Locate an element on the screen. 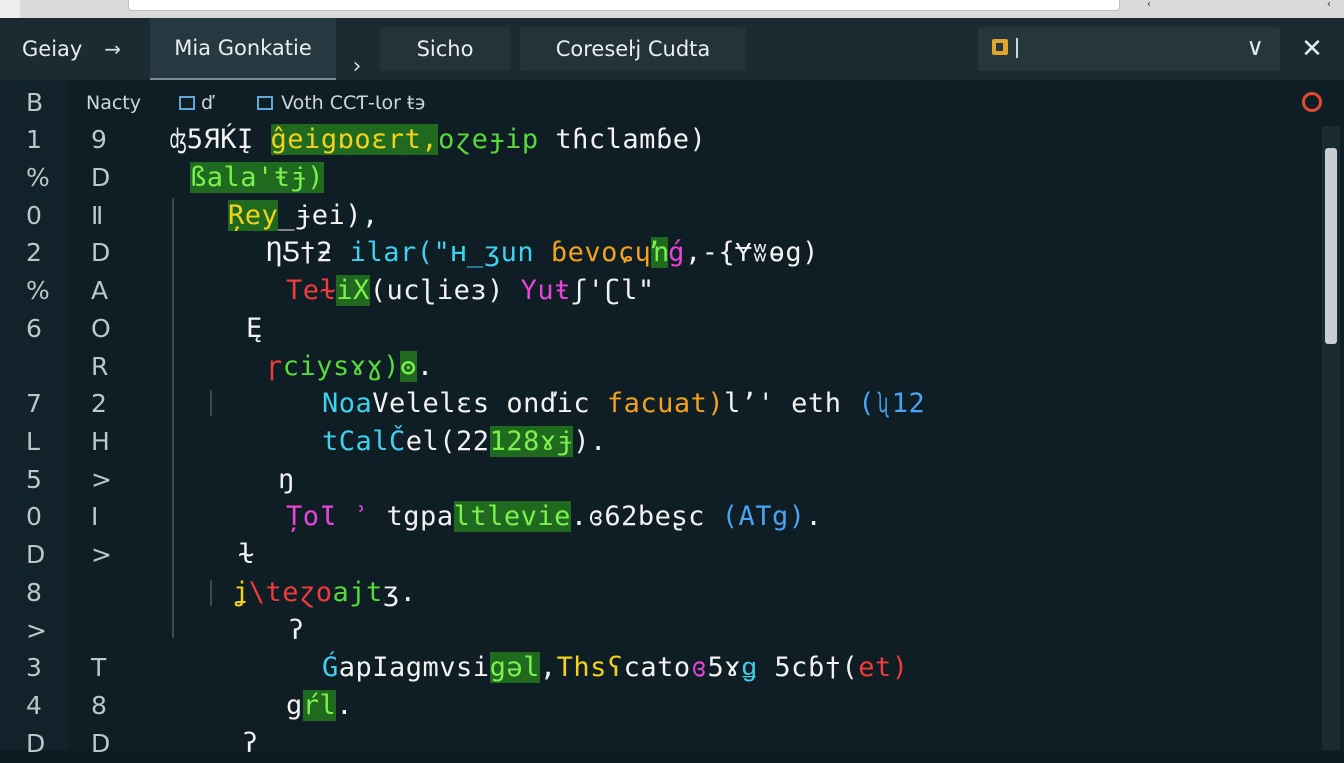 The width and height of the screenshot is (1344, 763). line-number: 7 is located at coordinates (34, 403).